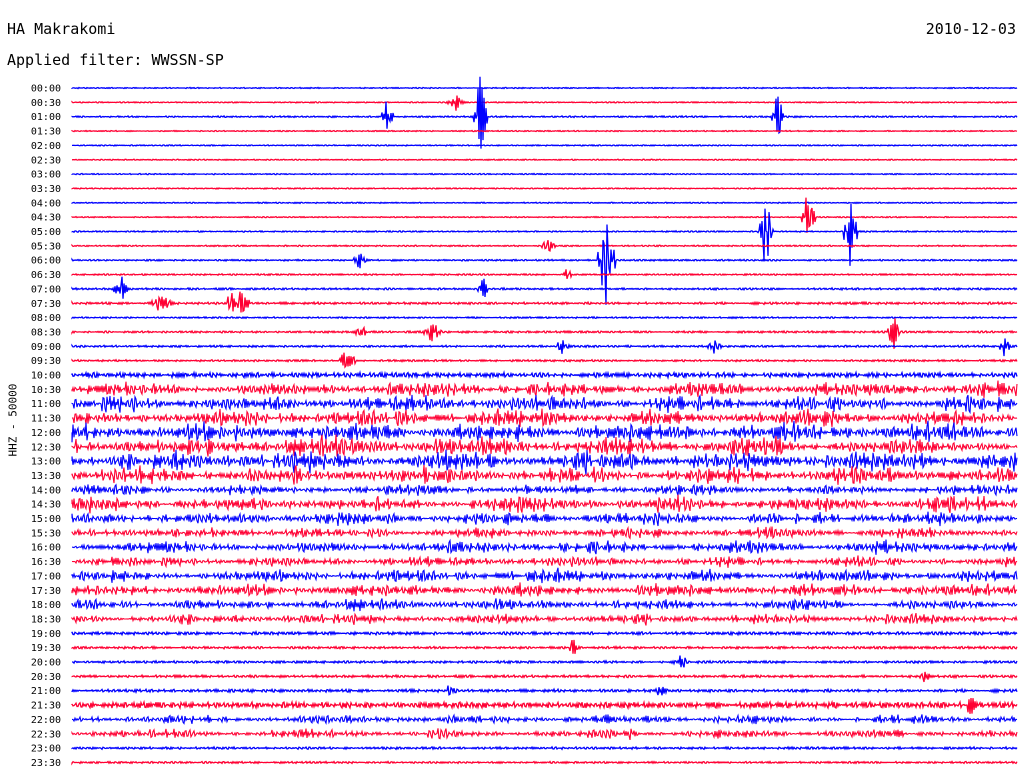 This screenshot has width=1024, height=780. I want to click on row-time-label: 17:00, so click(46, 576).